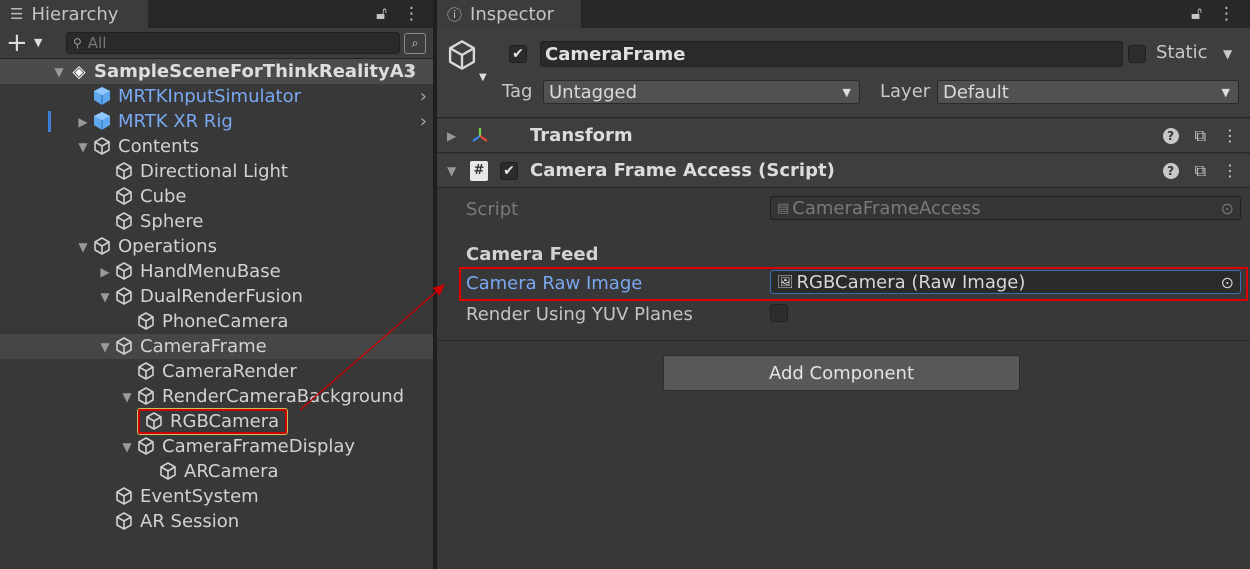 The height and width of the screenshot is (569, 1250). What do you see at coordinates (221, 296) in the screenshot?
I see `tree-item-label: DualRenderFusion` at bounding box center [221, 296].